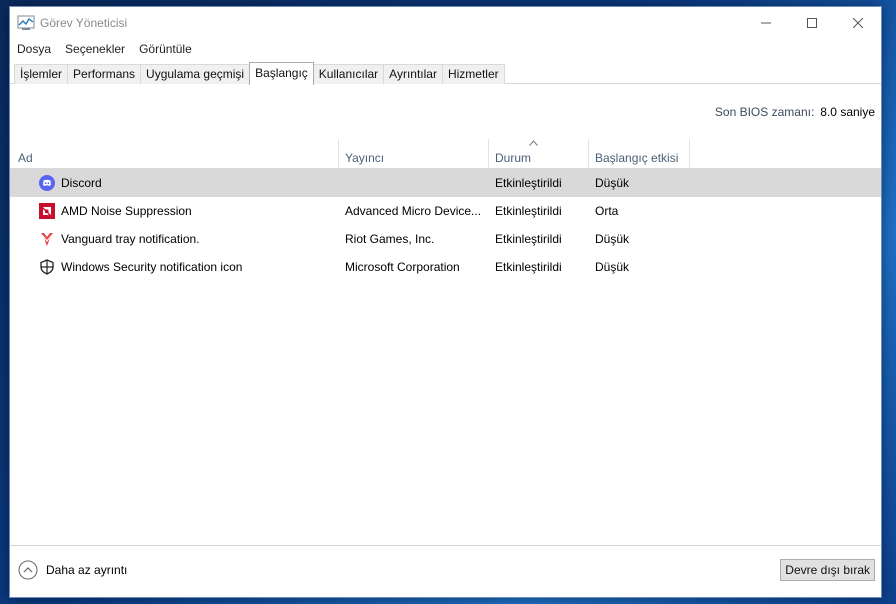  What do you see at coordinates (26, 23) in the screenshot?
I see `task-manager-icon` at bounding box center [26, 23].